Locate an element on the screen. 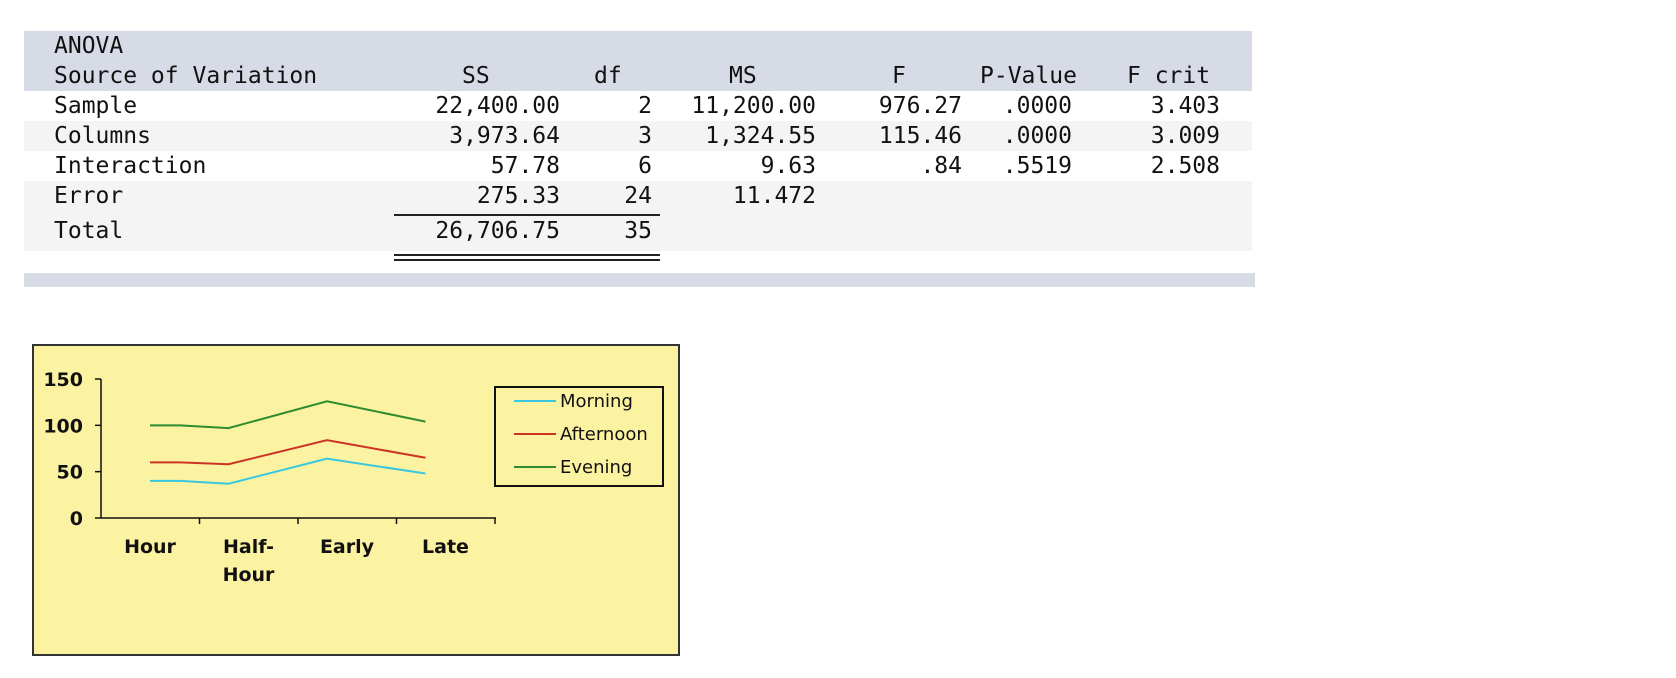 This screenshot has width=1676, height=678. total-double-rule is located at coordinates (527, 257).